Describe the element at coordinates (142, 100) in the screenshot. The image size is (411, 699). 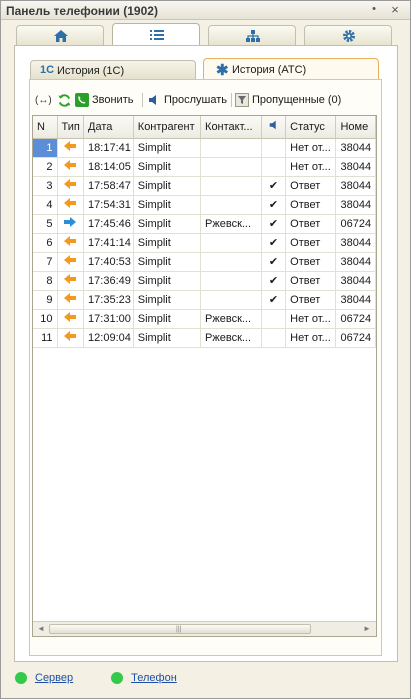
I see `toolbar-separator` at that location.